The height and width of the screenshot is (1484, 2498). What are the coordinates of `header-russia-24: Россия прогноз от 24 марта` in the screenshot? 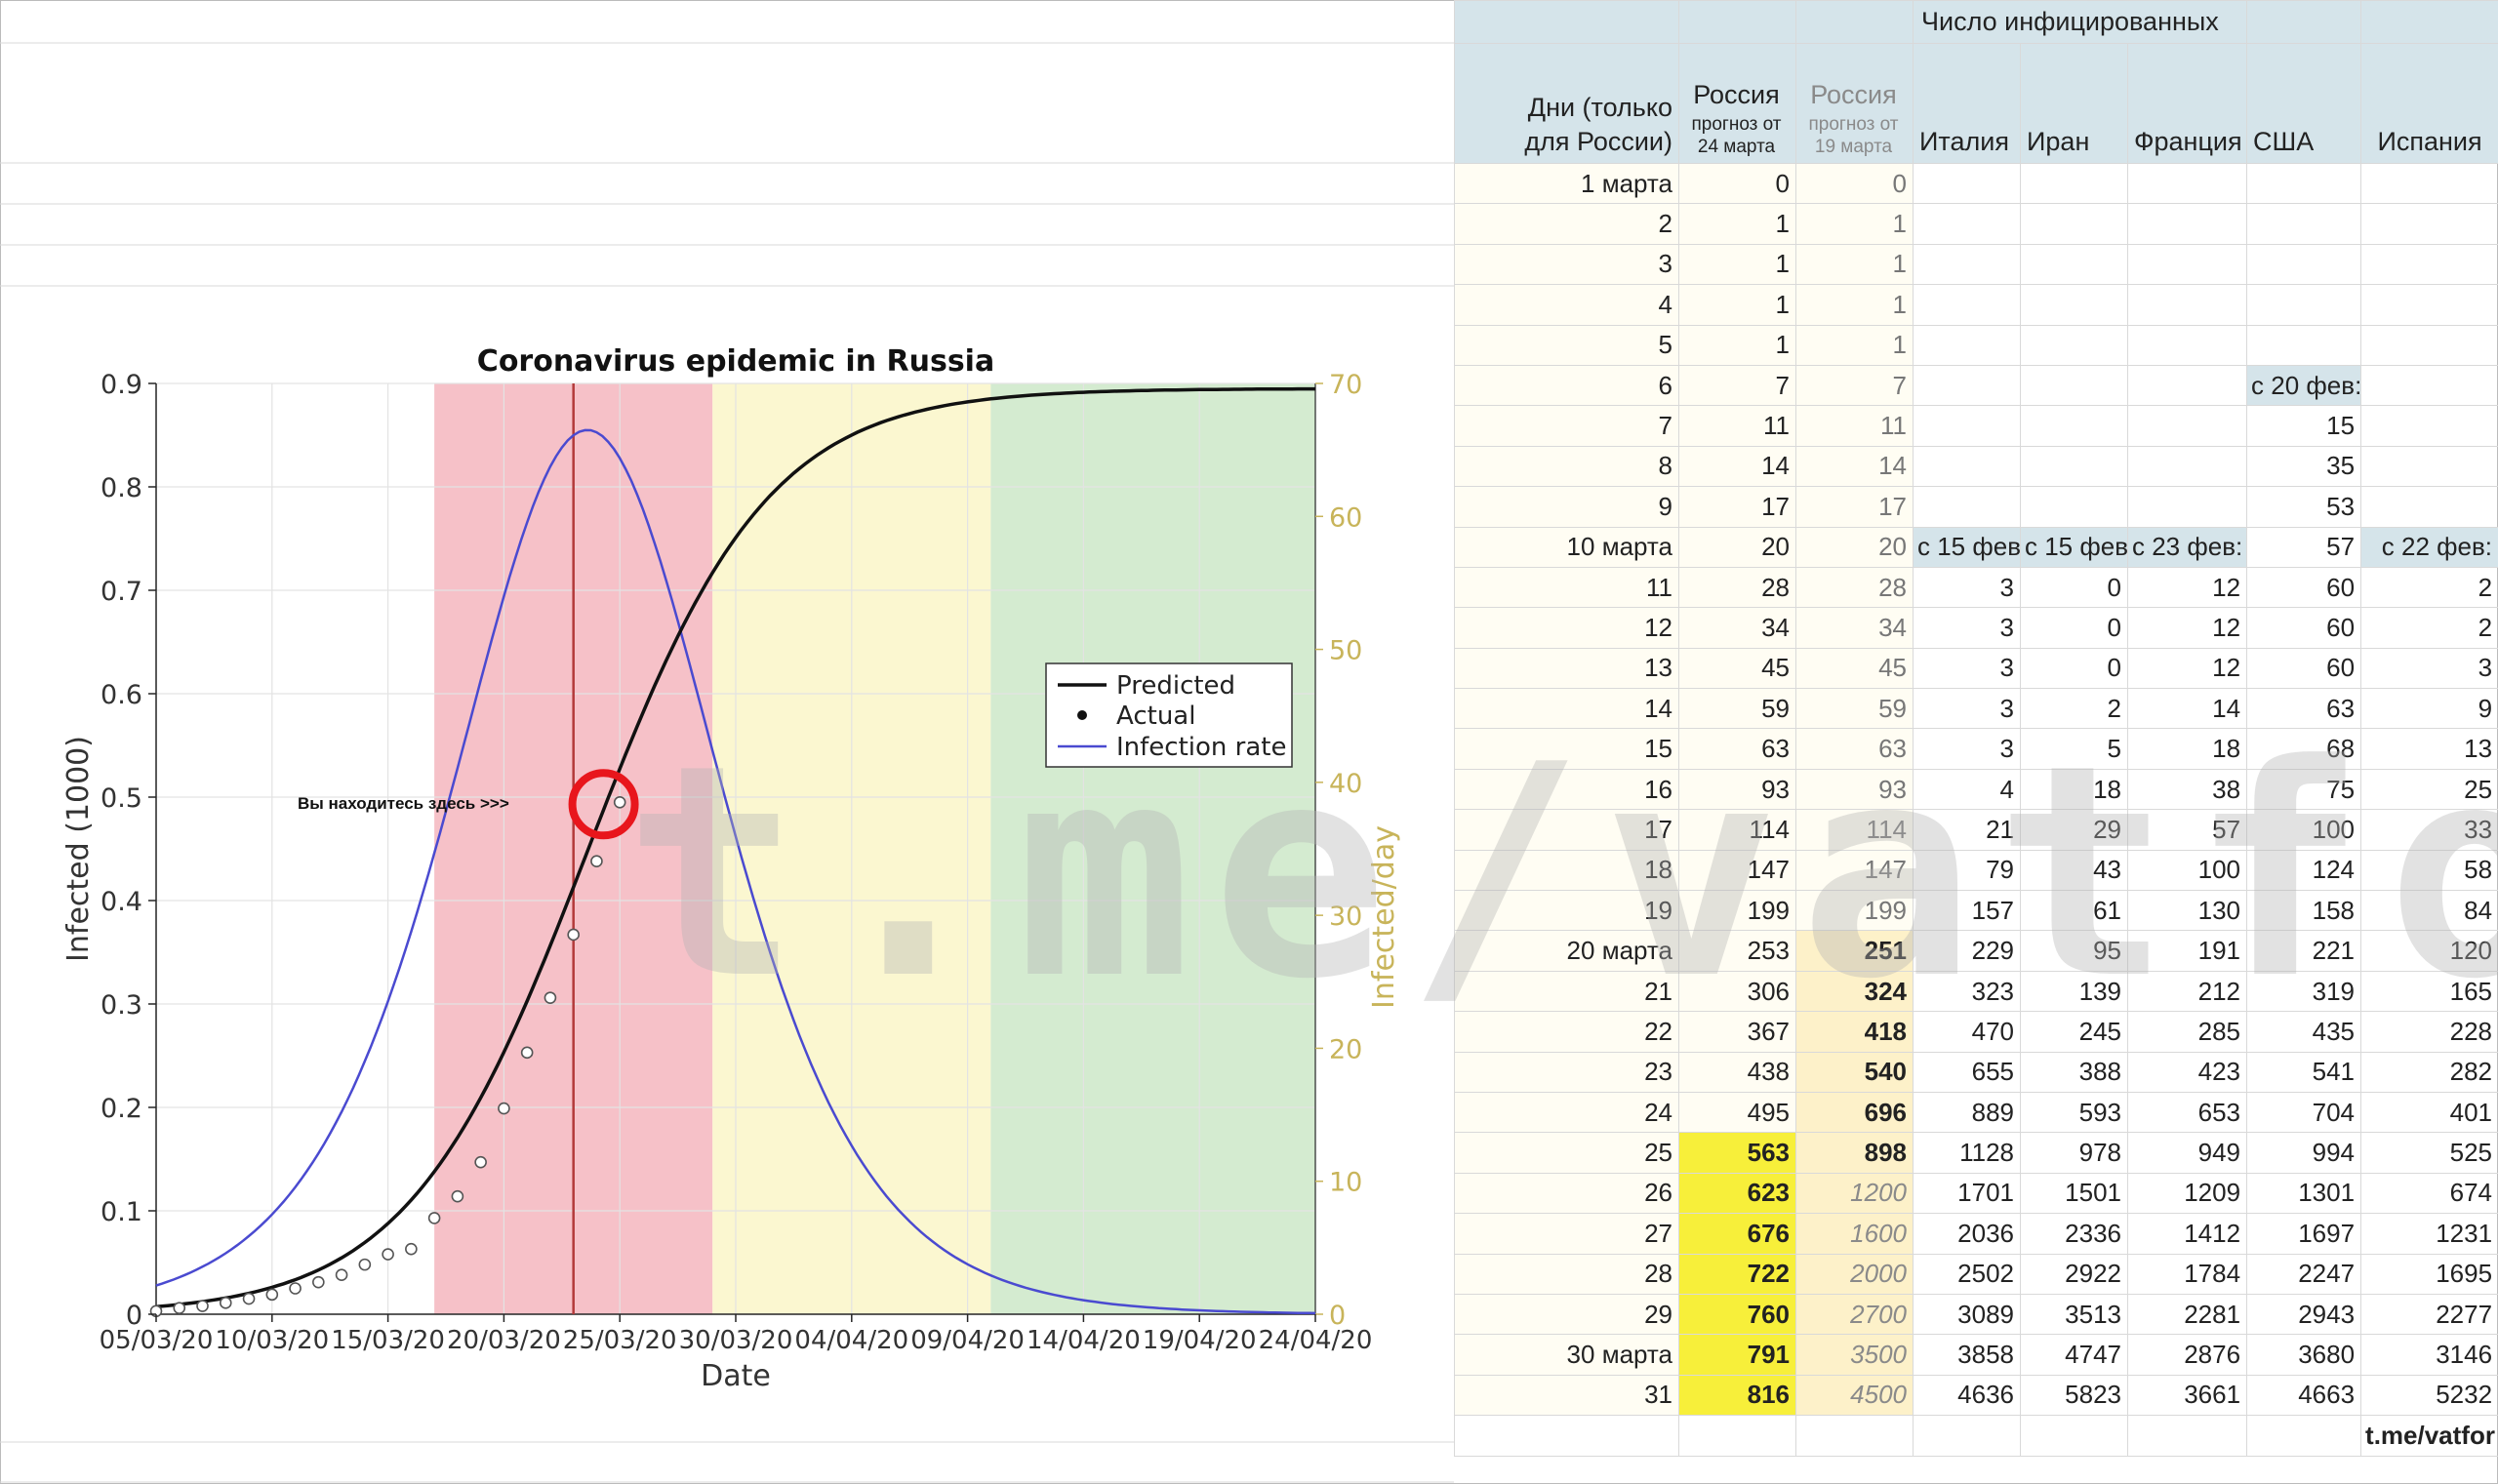 It's located at (1737, 103).